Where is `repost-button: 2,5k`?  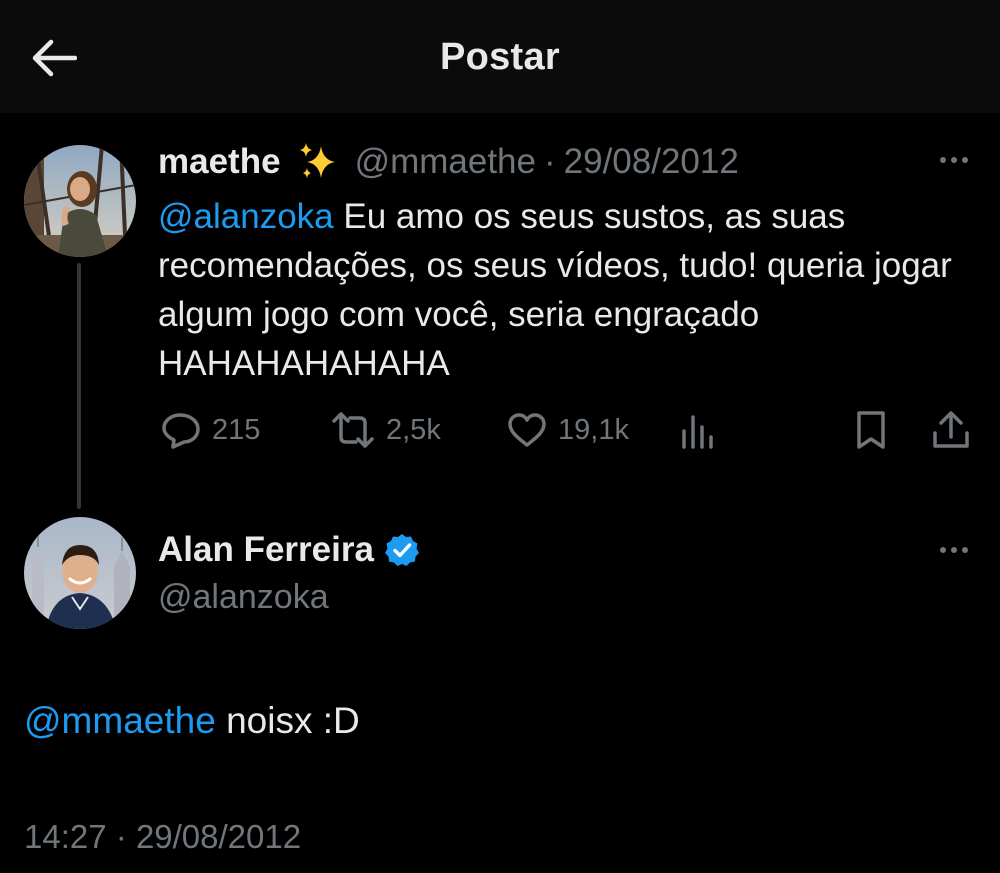 repost-button: 2,5k is located at coordinates (385, 430).